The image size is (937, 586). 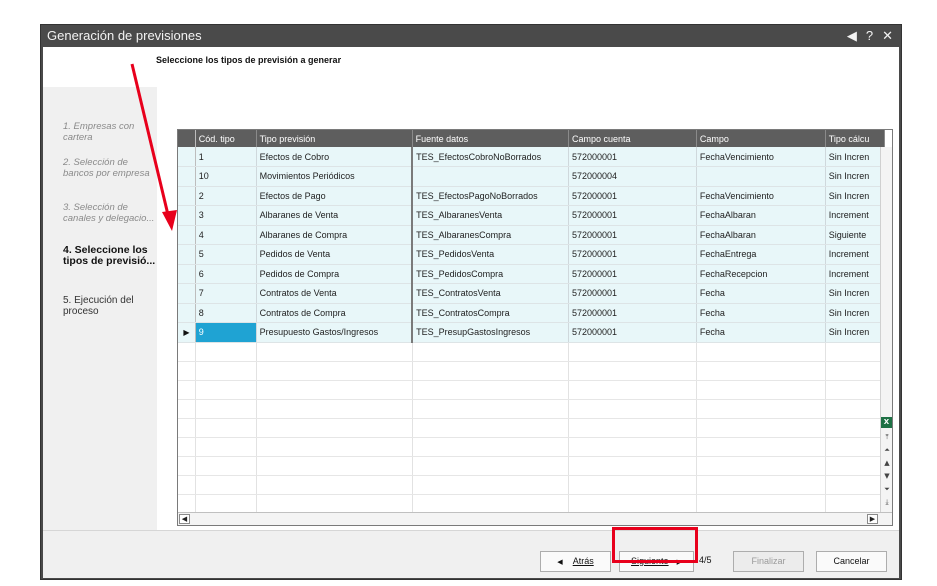 I want to click on annotation-arrow, so click(x=153, y=147).